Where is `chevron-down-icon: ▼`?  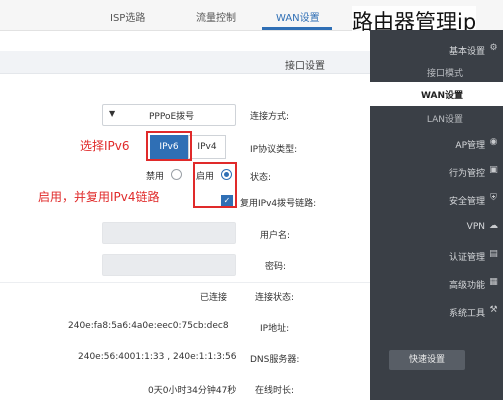
chevron-down-icon: ▼ is located at coordinates (112, 113).